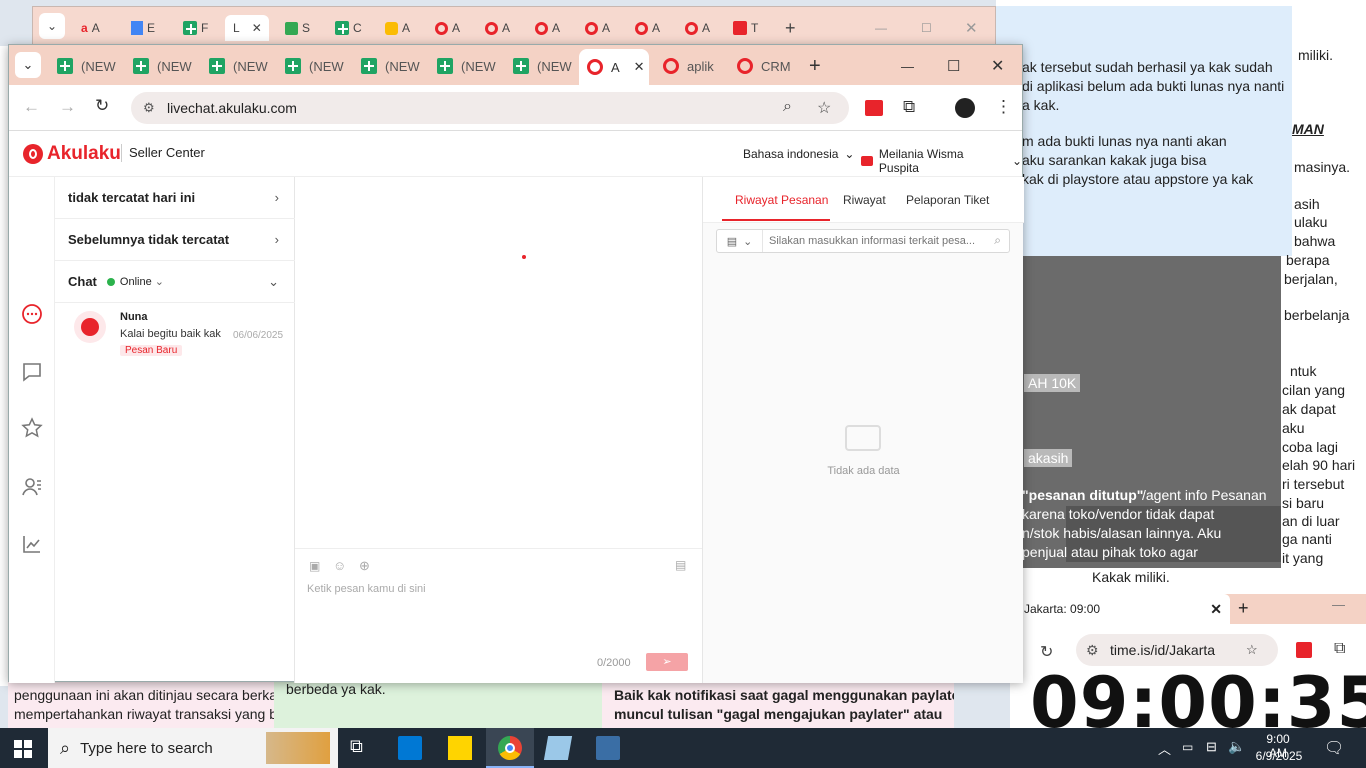  I want to click on close-window-icon: ✕, so click(997, 66).